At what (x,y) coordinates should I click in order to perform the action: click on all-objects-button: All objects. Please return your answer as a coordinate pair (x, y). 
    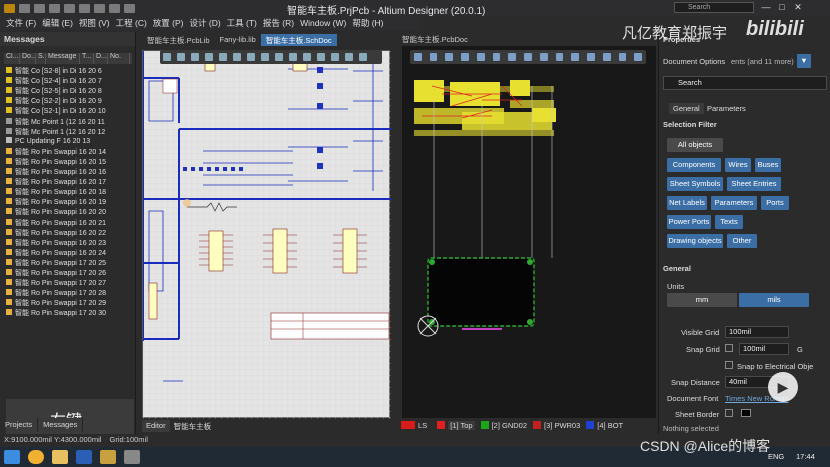
    Looking at the image, I should click on (695, 145).